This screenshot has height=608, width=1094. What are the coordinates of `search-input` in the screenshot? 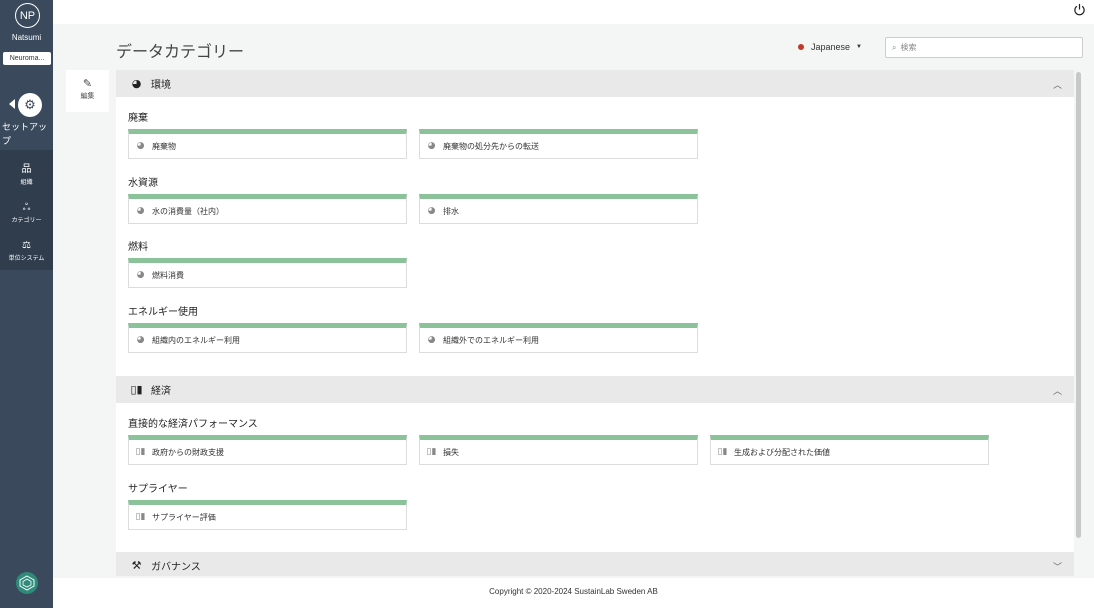 It's located at (985, 47).